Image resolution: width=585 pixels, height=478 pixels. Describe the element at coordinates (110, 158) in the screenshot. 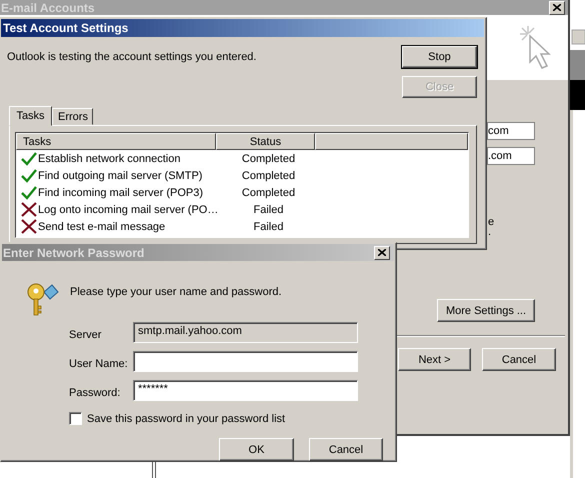

I see `task-name: Establish network connection` at that location.